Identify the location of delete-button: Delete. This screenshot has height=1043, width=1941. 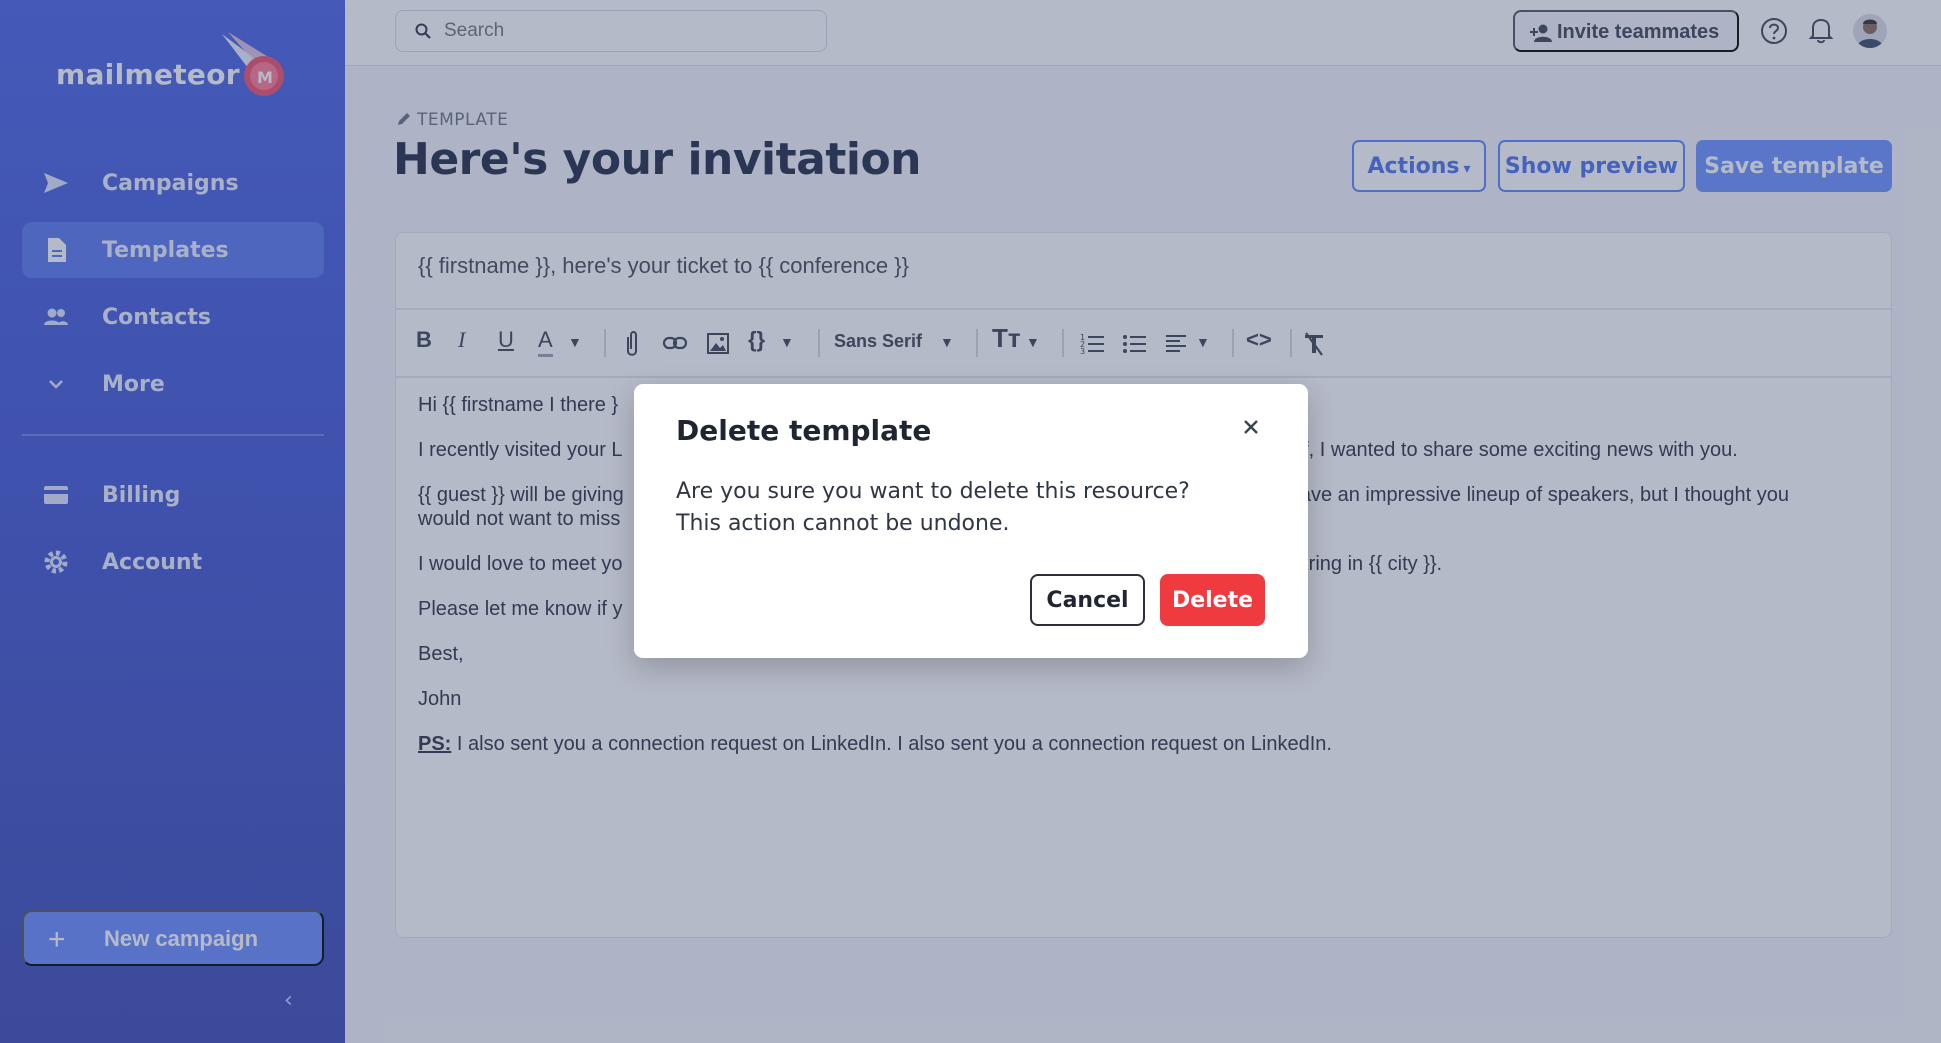
(1212, 600).